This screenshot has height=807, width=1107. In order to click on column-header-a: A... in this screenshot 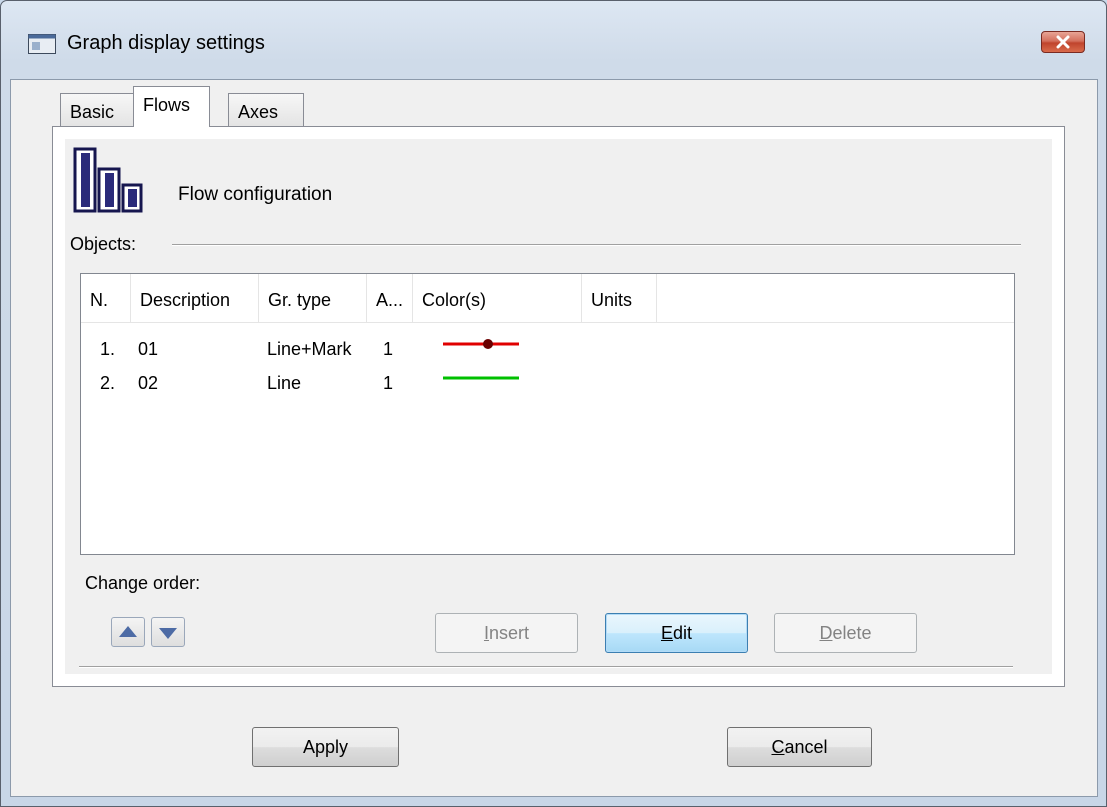, I will do `click(390, 298)`.